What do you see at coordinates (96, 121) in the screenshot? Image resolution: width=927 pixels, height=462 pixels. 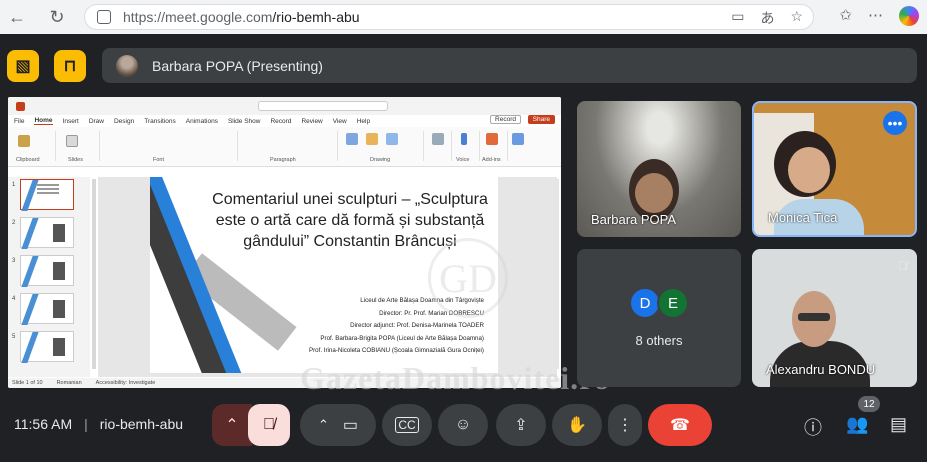 I see `menu-draw: Draw` at bounding box center [96, 121].